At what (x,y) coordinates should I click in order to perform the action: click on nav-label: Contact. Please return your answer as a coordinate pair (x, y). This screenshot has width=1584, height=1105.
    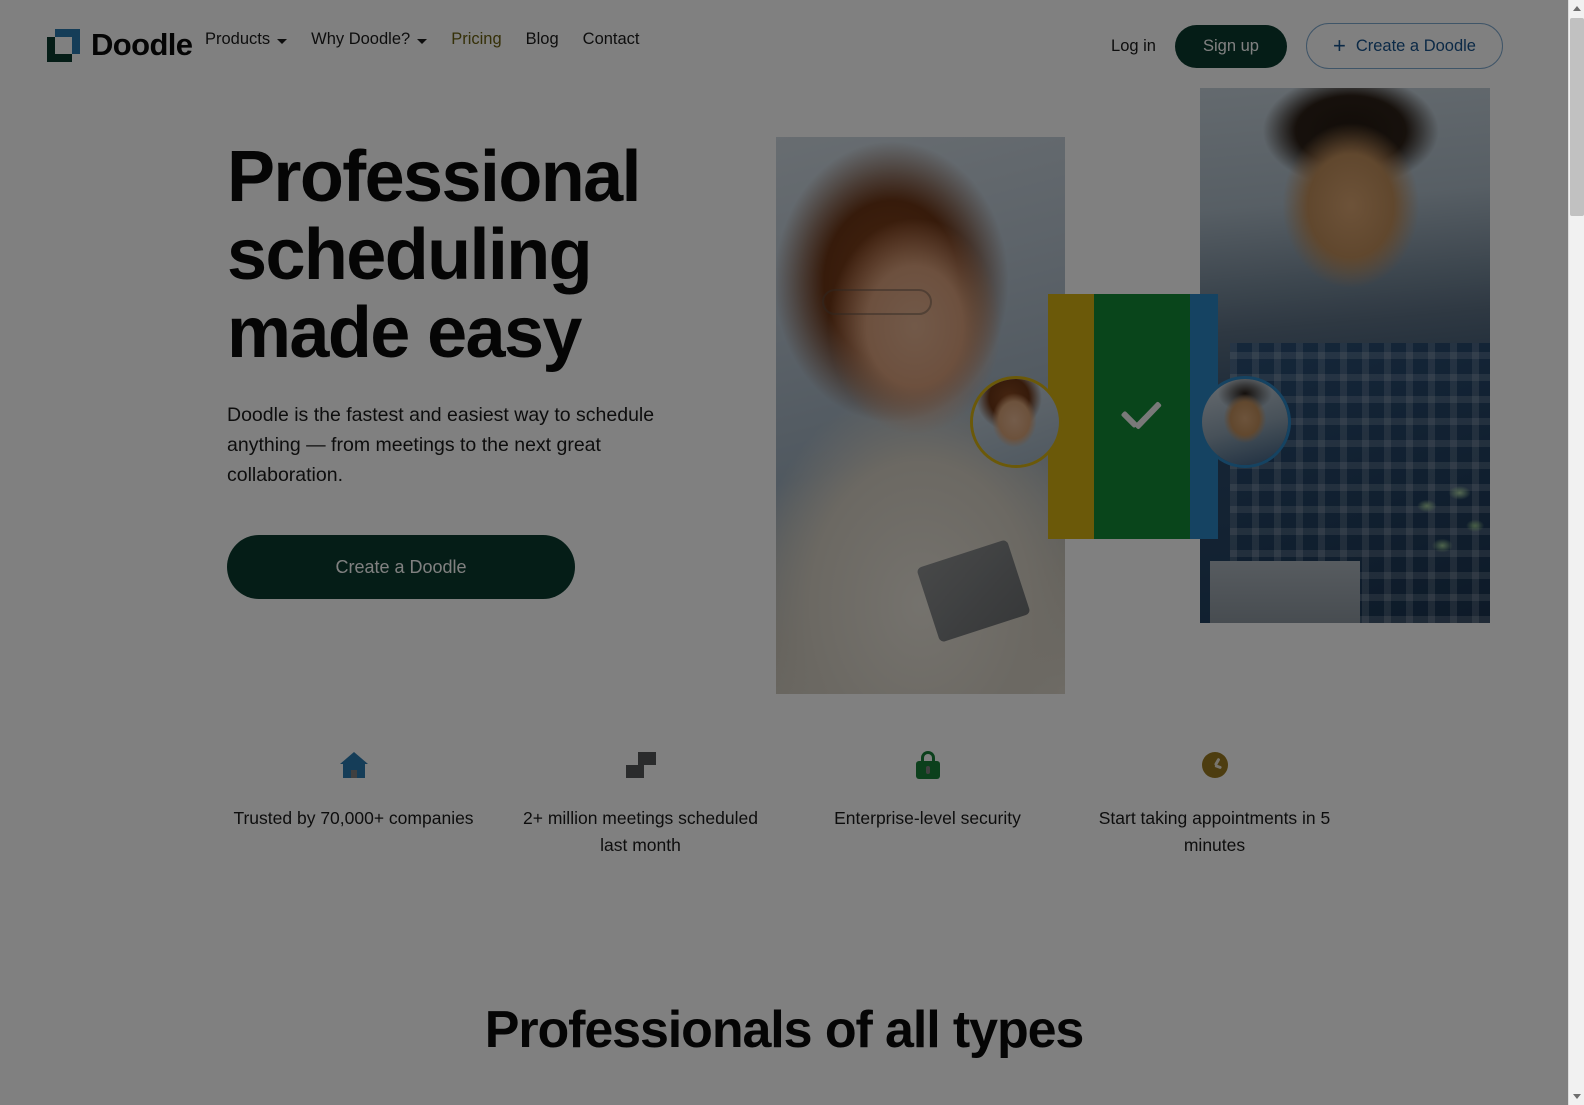
    Looking at the image, I should click on (611, 39).